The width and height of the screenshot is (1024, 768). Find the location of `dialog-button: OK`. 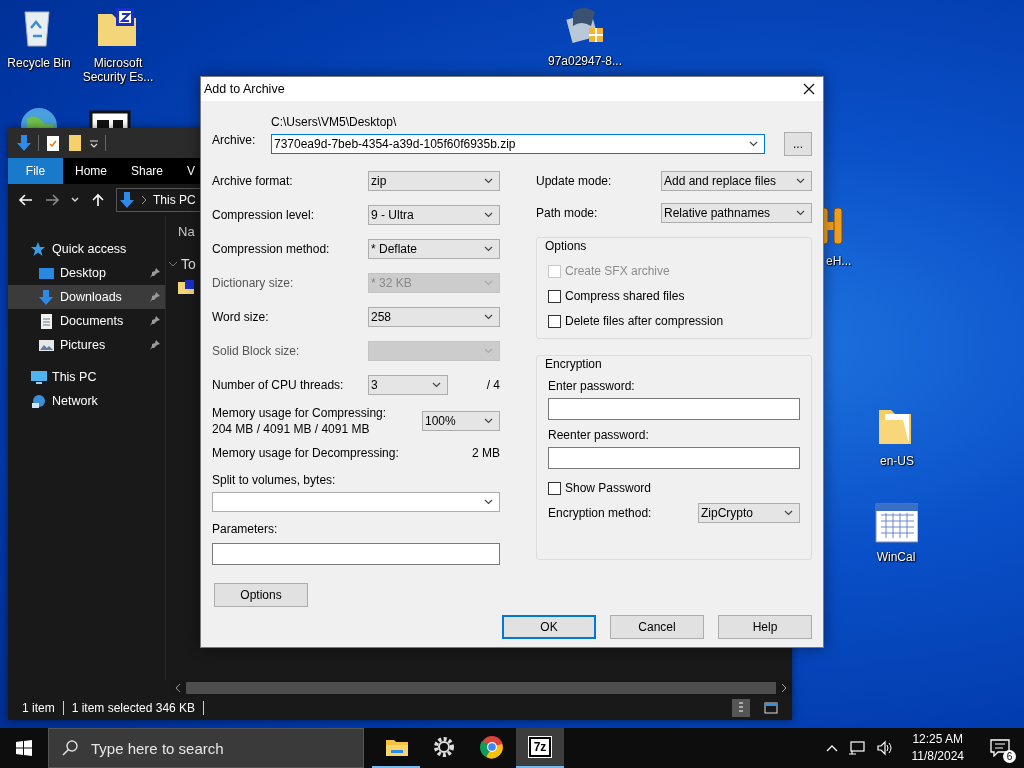

dialog-button: OK is located at coordinates (549, 627).